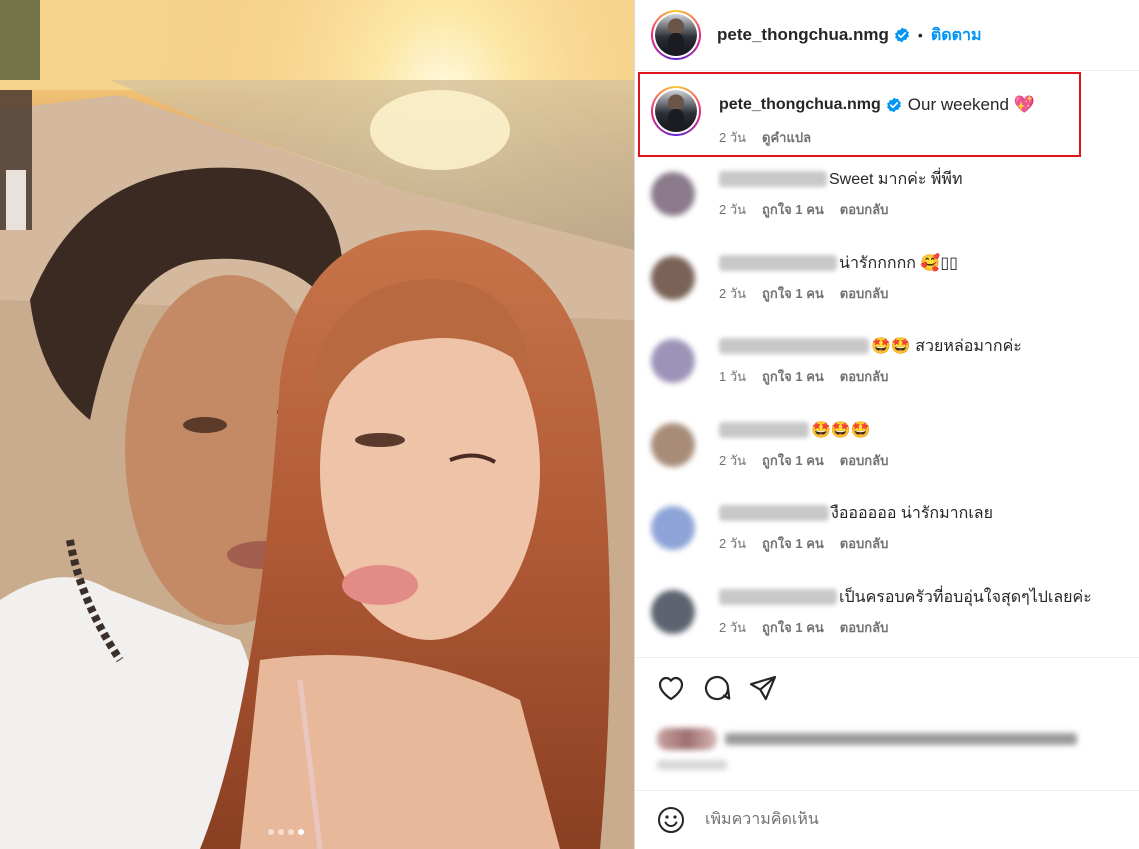  What do you see at coordinates (800, 105) in the screenshot?
I see `caption-username: pete_thongchua.nmg` at bounding box center [800, 105].